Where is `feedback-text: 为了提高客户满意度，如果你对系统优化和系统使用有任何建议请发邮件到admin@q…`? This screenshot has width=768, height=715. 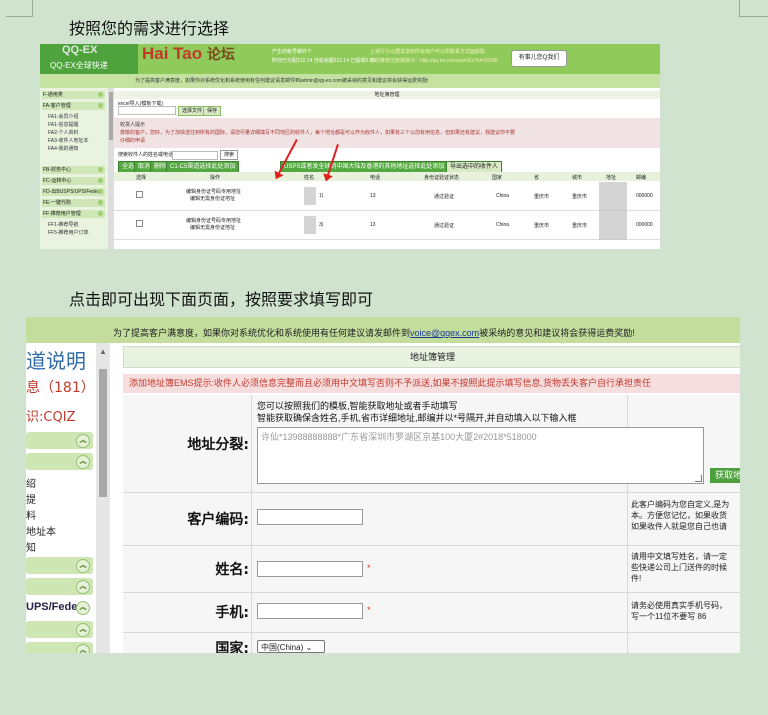 feedback-text: 为了提高客户满意度，如果你对系统优化和系统使用有任何建议请发邮件到admin@q… is located at coordinates (282, 81).